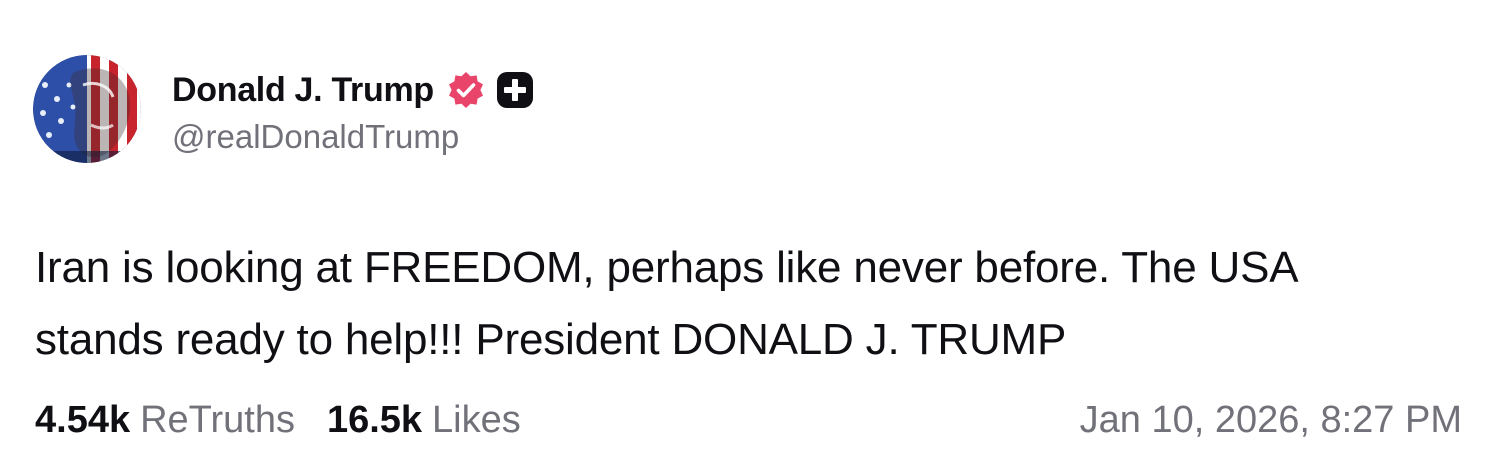 Image resolution: width=1500 pixels, height=461 pixels. What do you see at coordinates (353, 137) in the screenshot?
I see `user-handle: @realDonaldTrump` at bounding box center [353, 137].